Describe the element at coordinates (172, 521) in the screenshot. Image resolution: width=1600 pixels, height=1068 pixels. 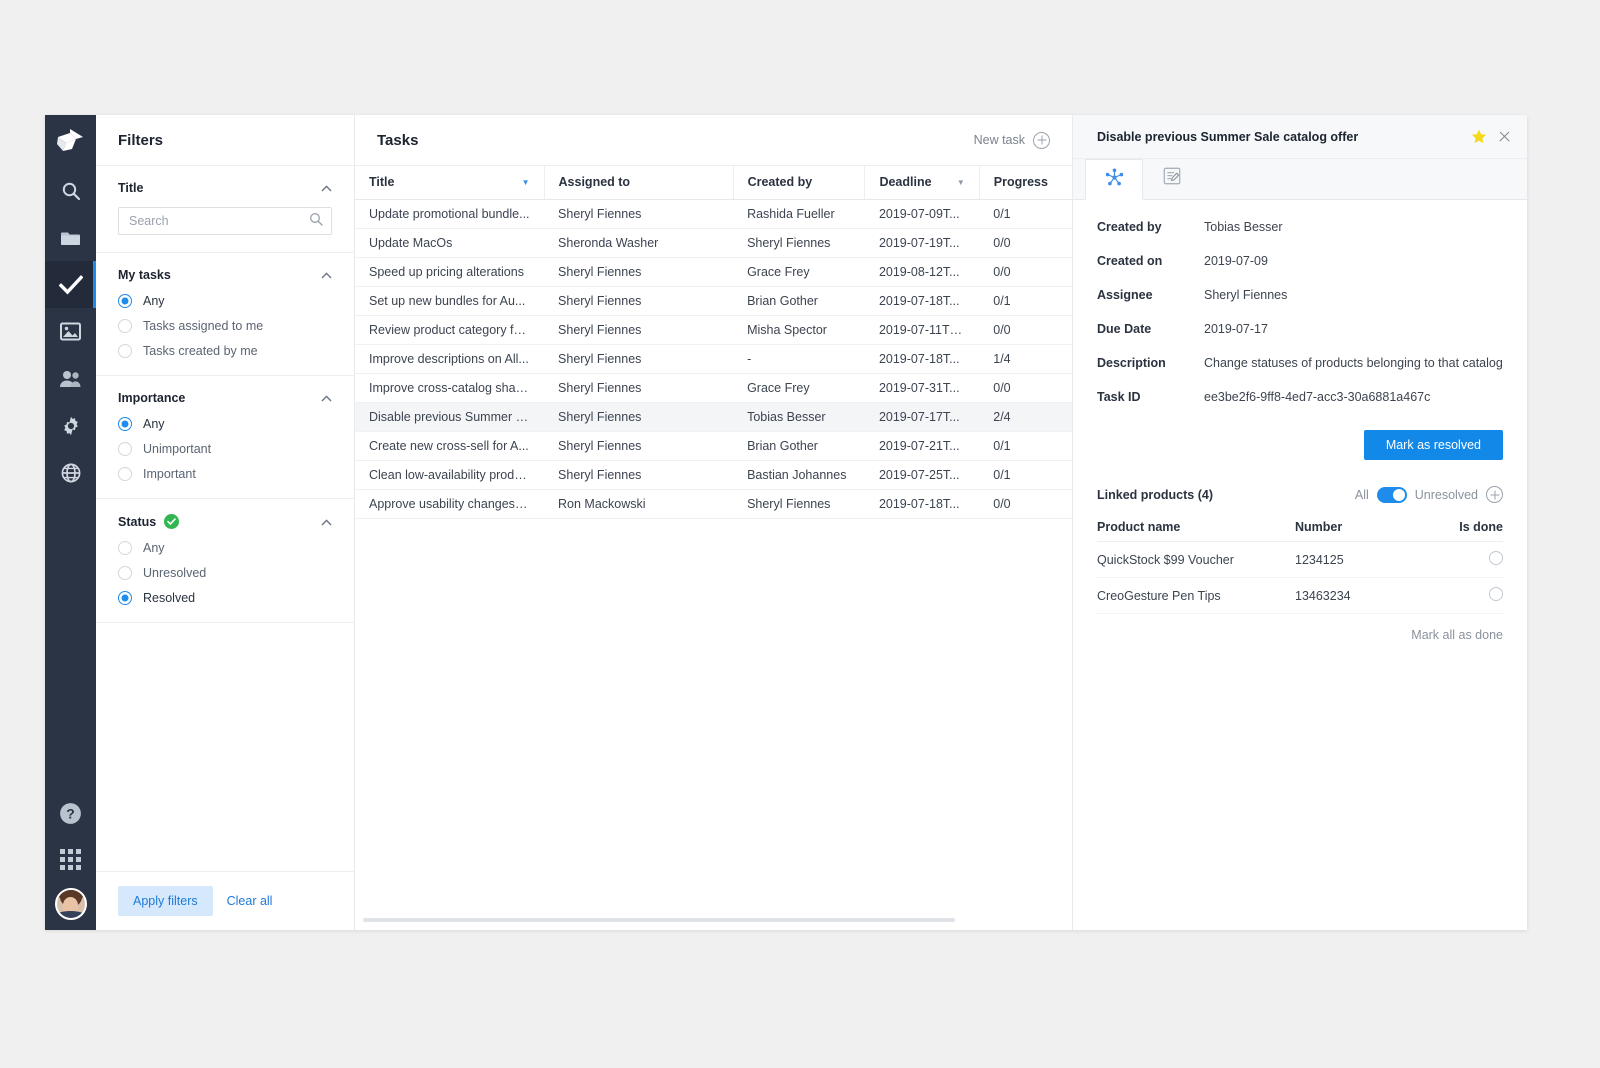
I see `status-active-badge-icon` at that location.